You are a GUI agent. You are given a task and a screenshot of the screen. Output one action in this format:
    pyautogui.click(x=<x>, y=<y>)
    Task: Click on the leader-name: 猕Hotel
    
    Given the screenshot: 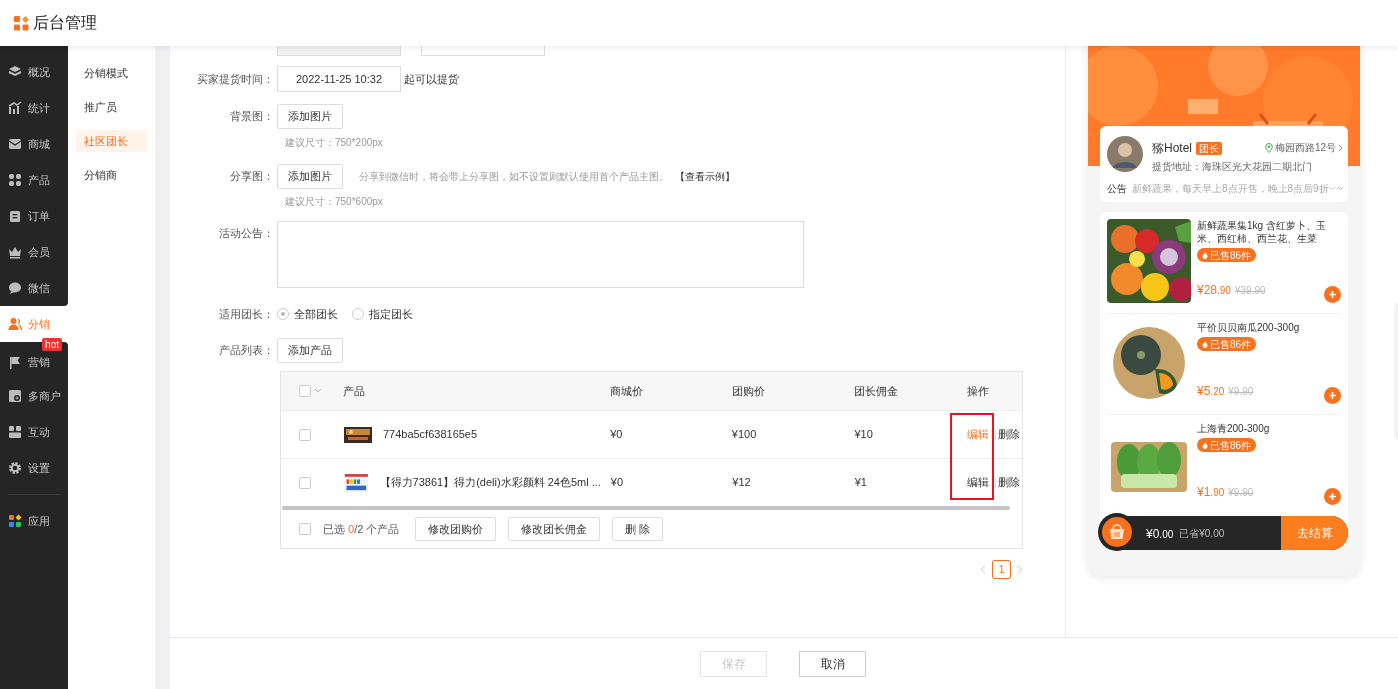 What is the action you would take?
    pyautogui.click(x=1172, y=148)
    